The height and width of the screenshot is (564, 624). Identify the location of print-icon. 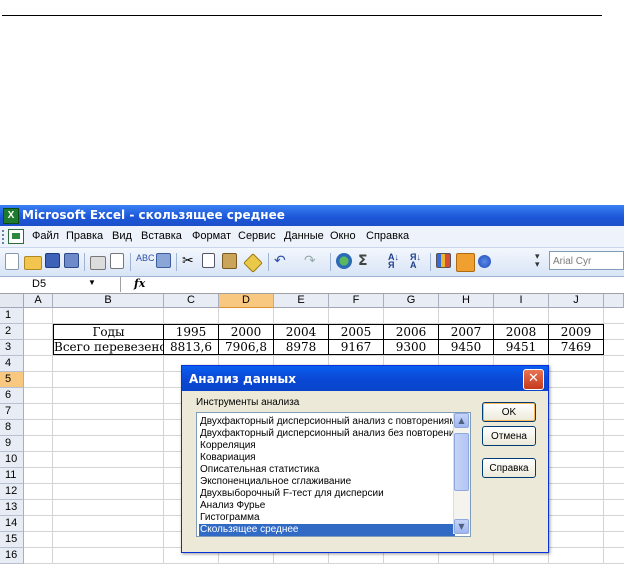
(98, 263).